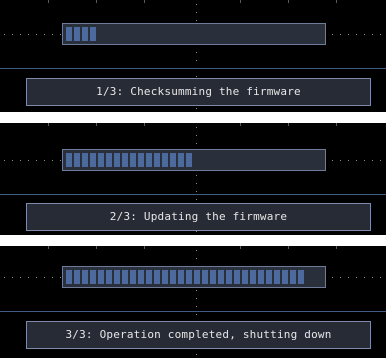  What do you see at coordinates (198, 217) in the screenshot?
I see `status-message: 2/3: Updating the firmware` at bounding box center [198, 217].